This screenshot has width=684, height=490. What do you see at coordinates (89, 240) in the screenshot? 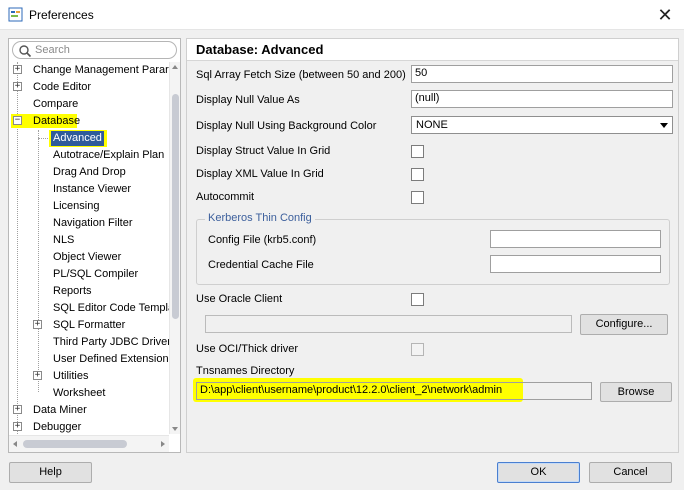
I see `tree-item-nls: NLS` at bounding box center [89, 240].